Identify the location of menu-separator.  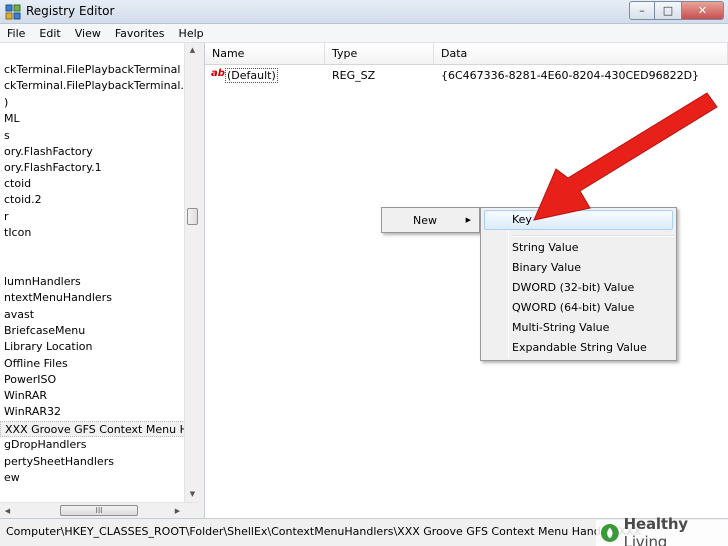
(592, 236).